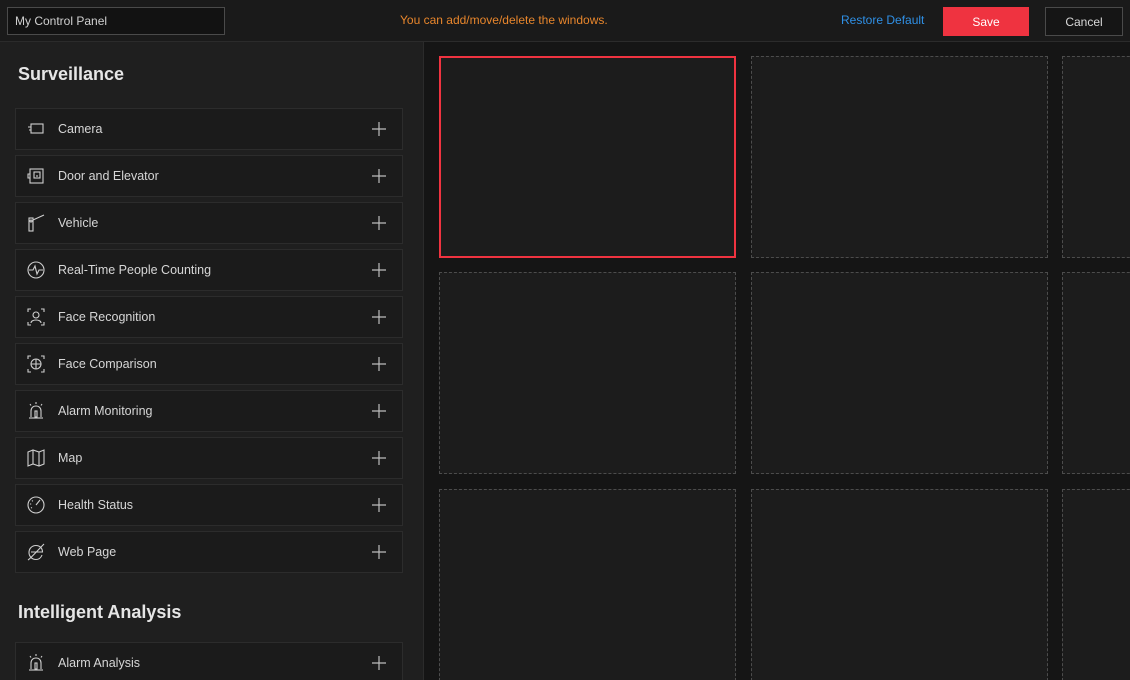  Describe the element at coordinates (70, 458) in the screenshot. I see `widget-label: Map` at that location.